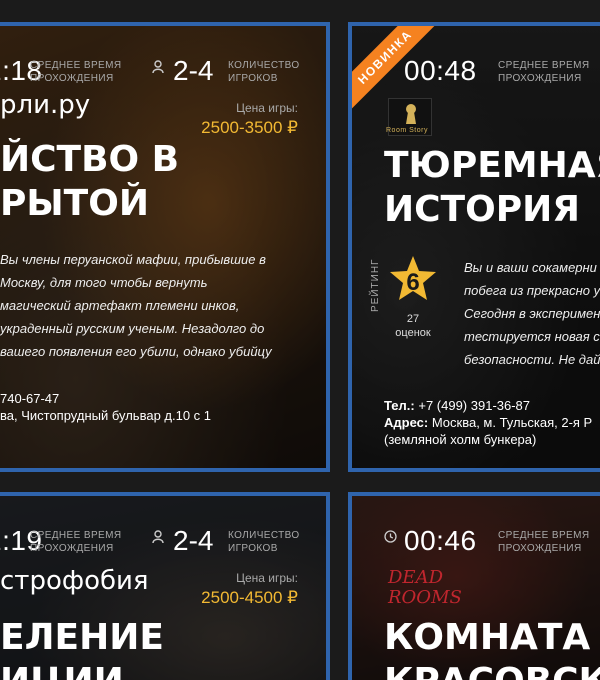  Describe the element at coordinates (45, 105) in the screenshot. I see `organizer-logo: рли.ру` at that location.